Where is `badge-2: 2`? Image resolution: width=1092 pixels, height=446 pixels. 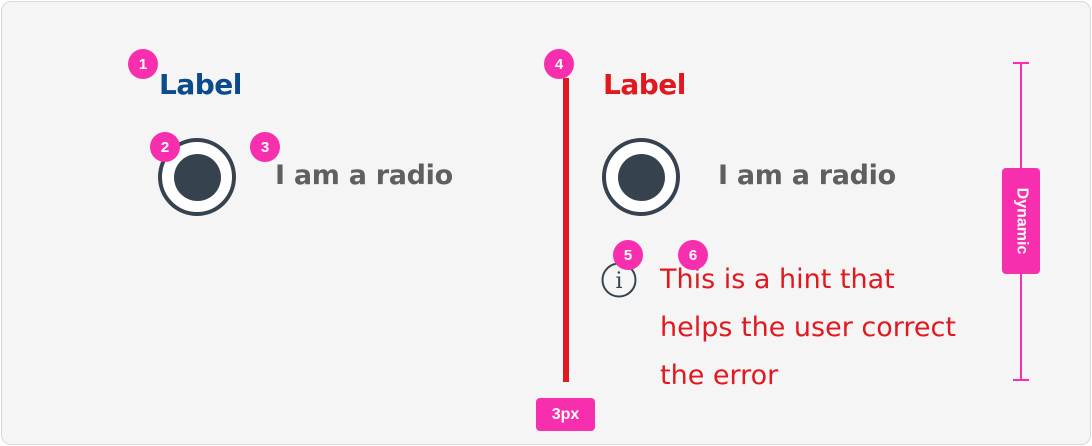 badge-2: 2 is located at coordinates (165, 147).